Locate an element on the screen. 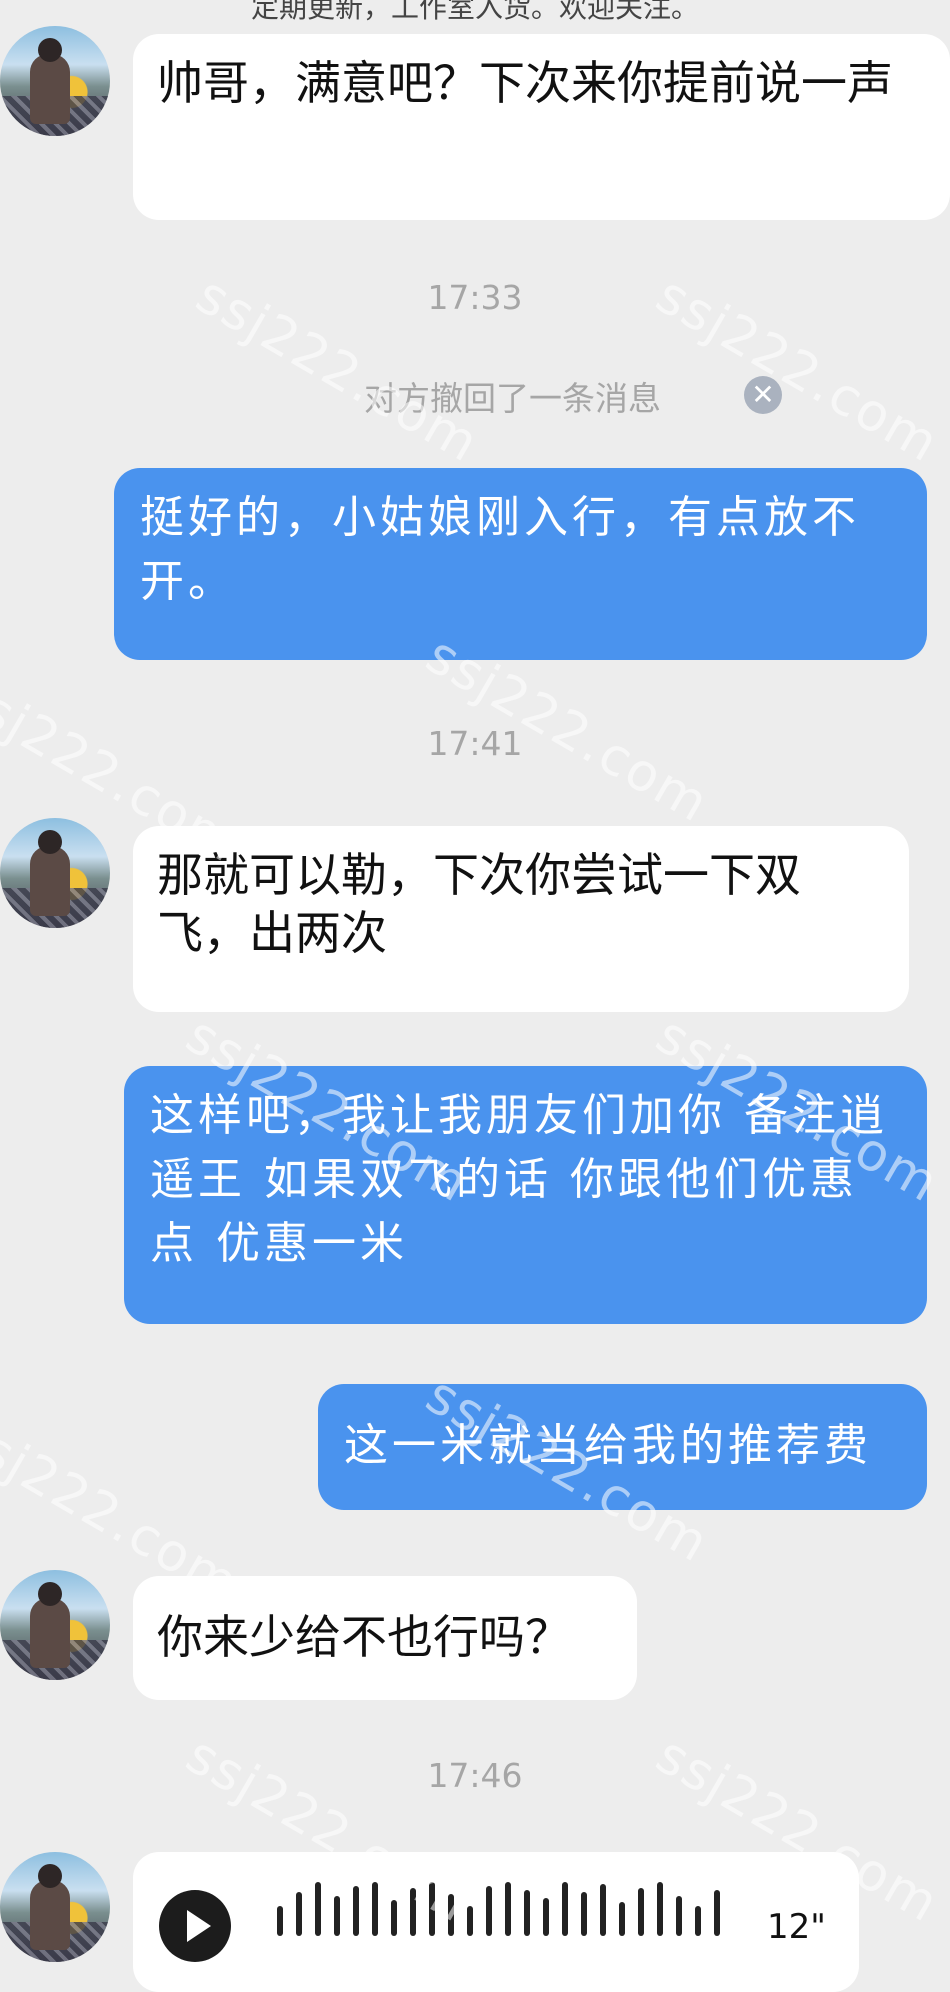  message-text: 帅哥，满意吧？下次来你提前说一声 is located at coordinates (525, 83).